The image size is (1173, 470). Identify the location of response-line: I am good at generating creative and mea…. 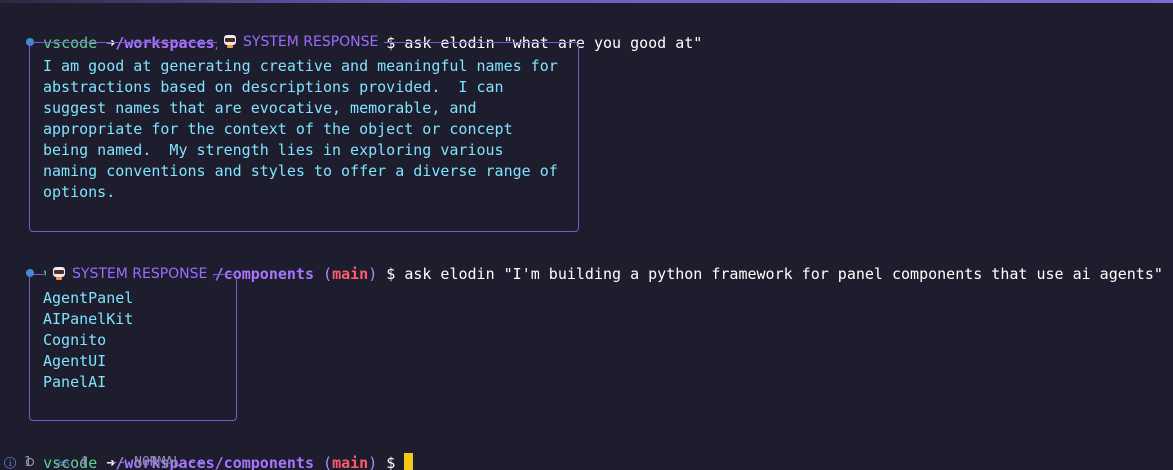
(300, 66).